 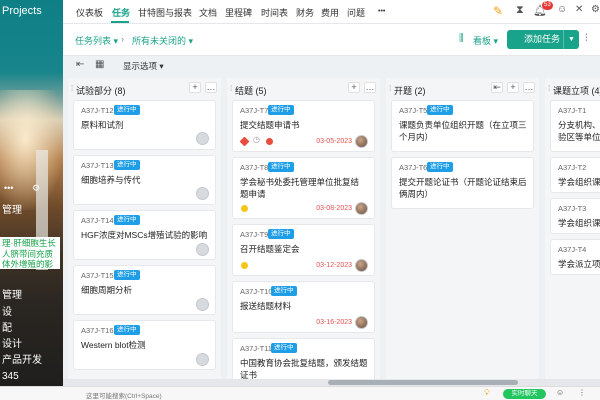 What do you see at coordinates (423, 382) in the screenshot?
I see `scrollbar-thumb` at bounding box center [423, 382].